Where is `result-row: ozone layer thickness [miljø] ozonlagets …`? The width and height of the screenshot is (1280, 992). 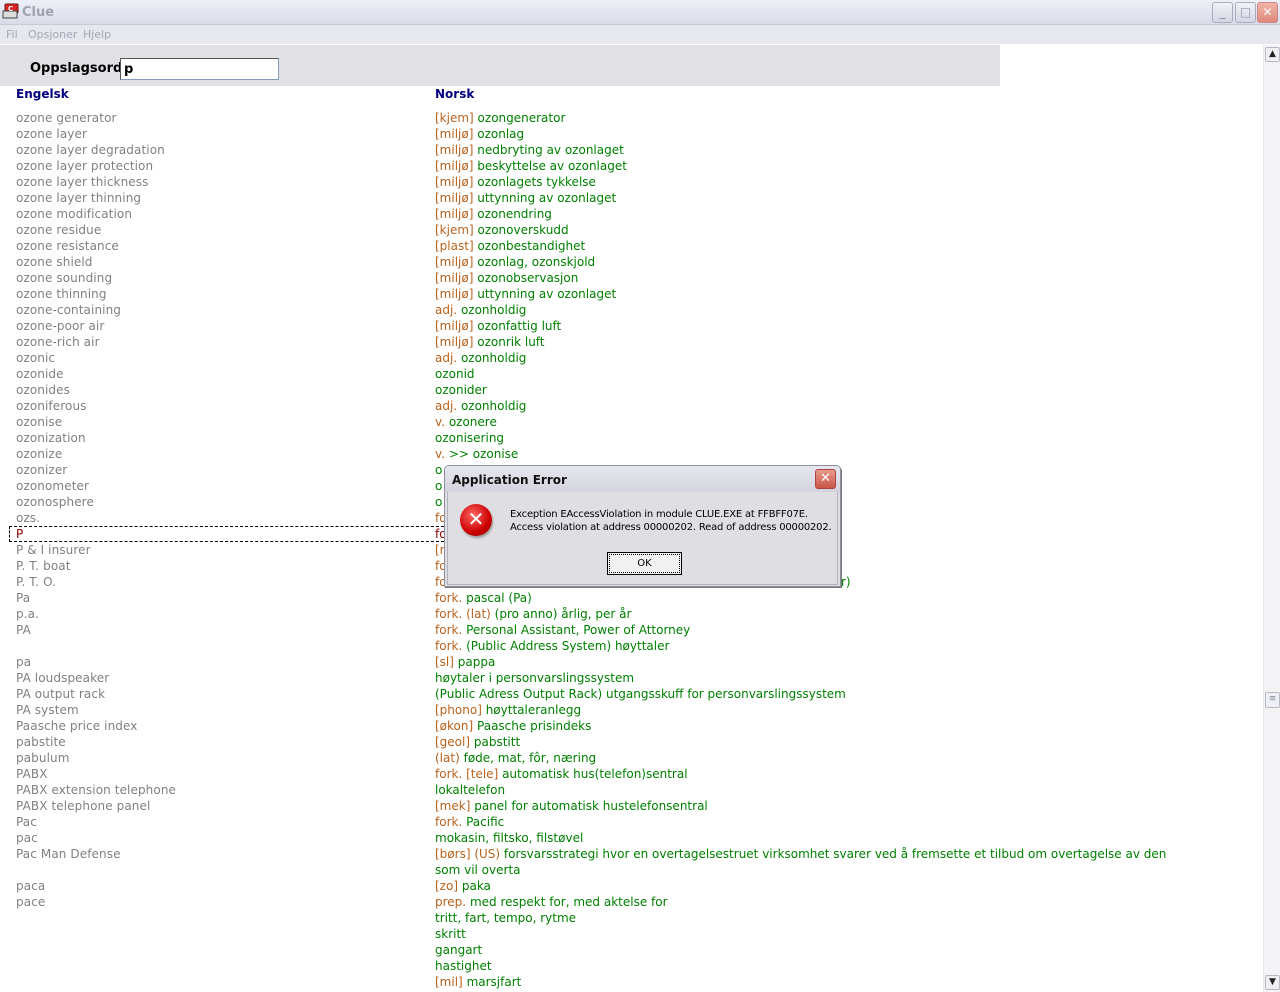 result-row: ozone layer thickness [miljø] ozonlagets … is located at coordinates (631, 183).